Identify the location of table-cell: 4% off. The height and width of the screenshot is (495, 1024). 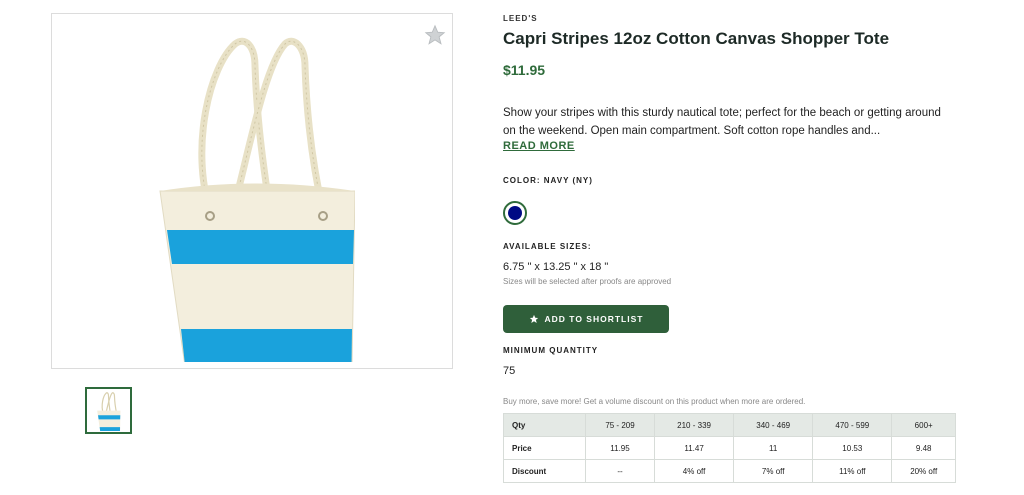
(694, 471).